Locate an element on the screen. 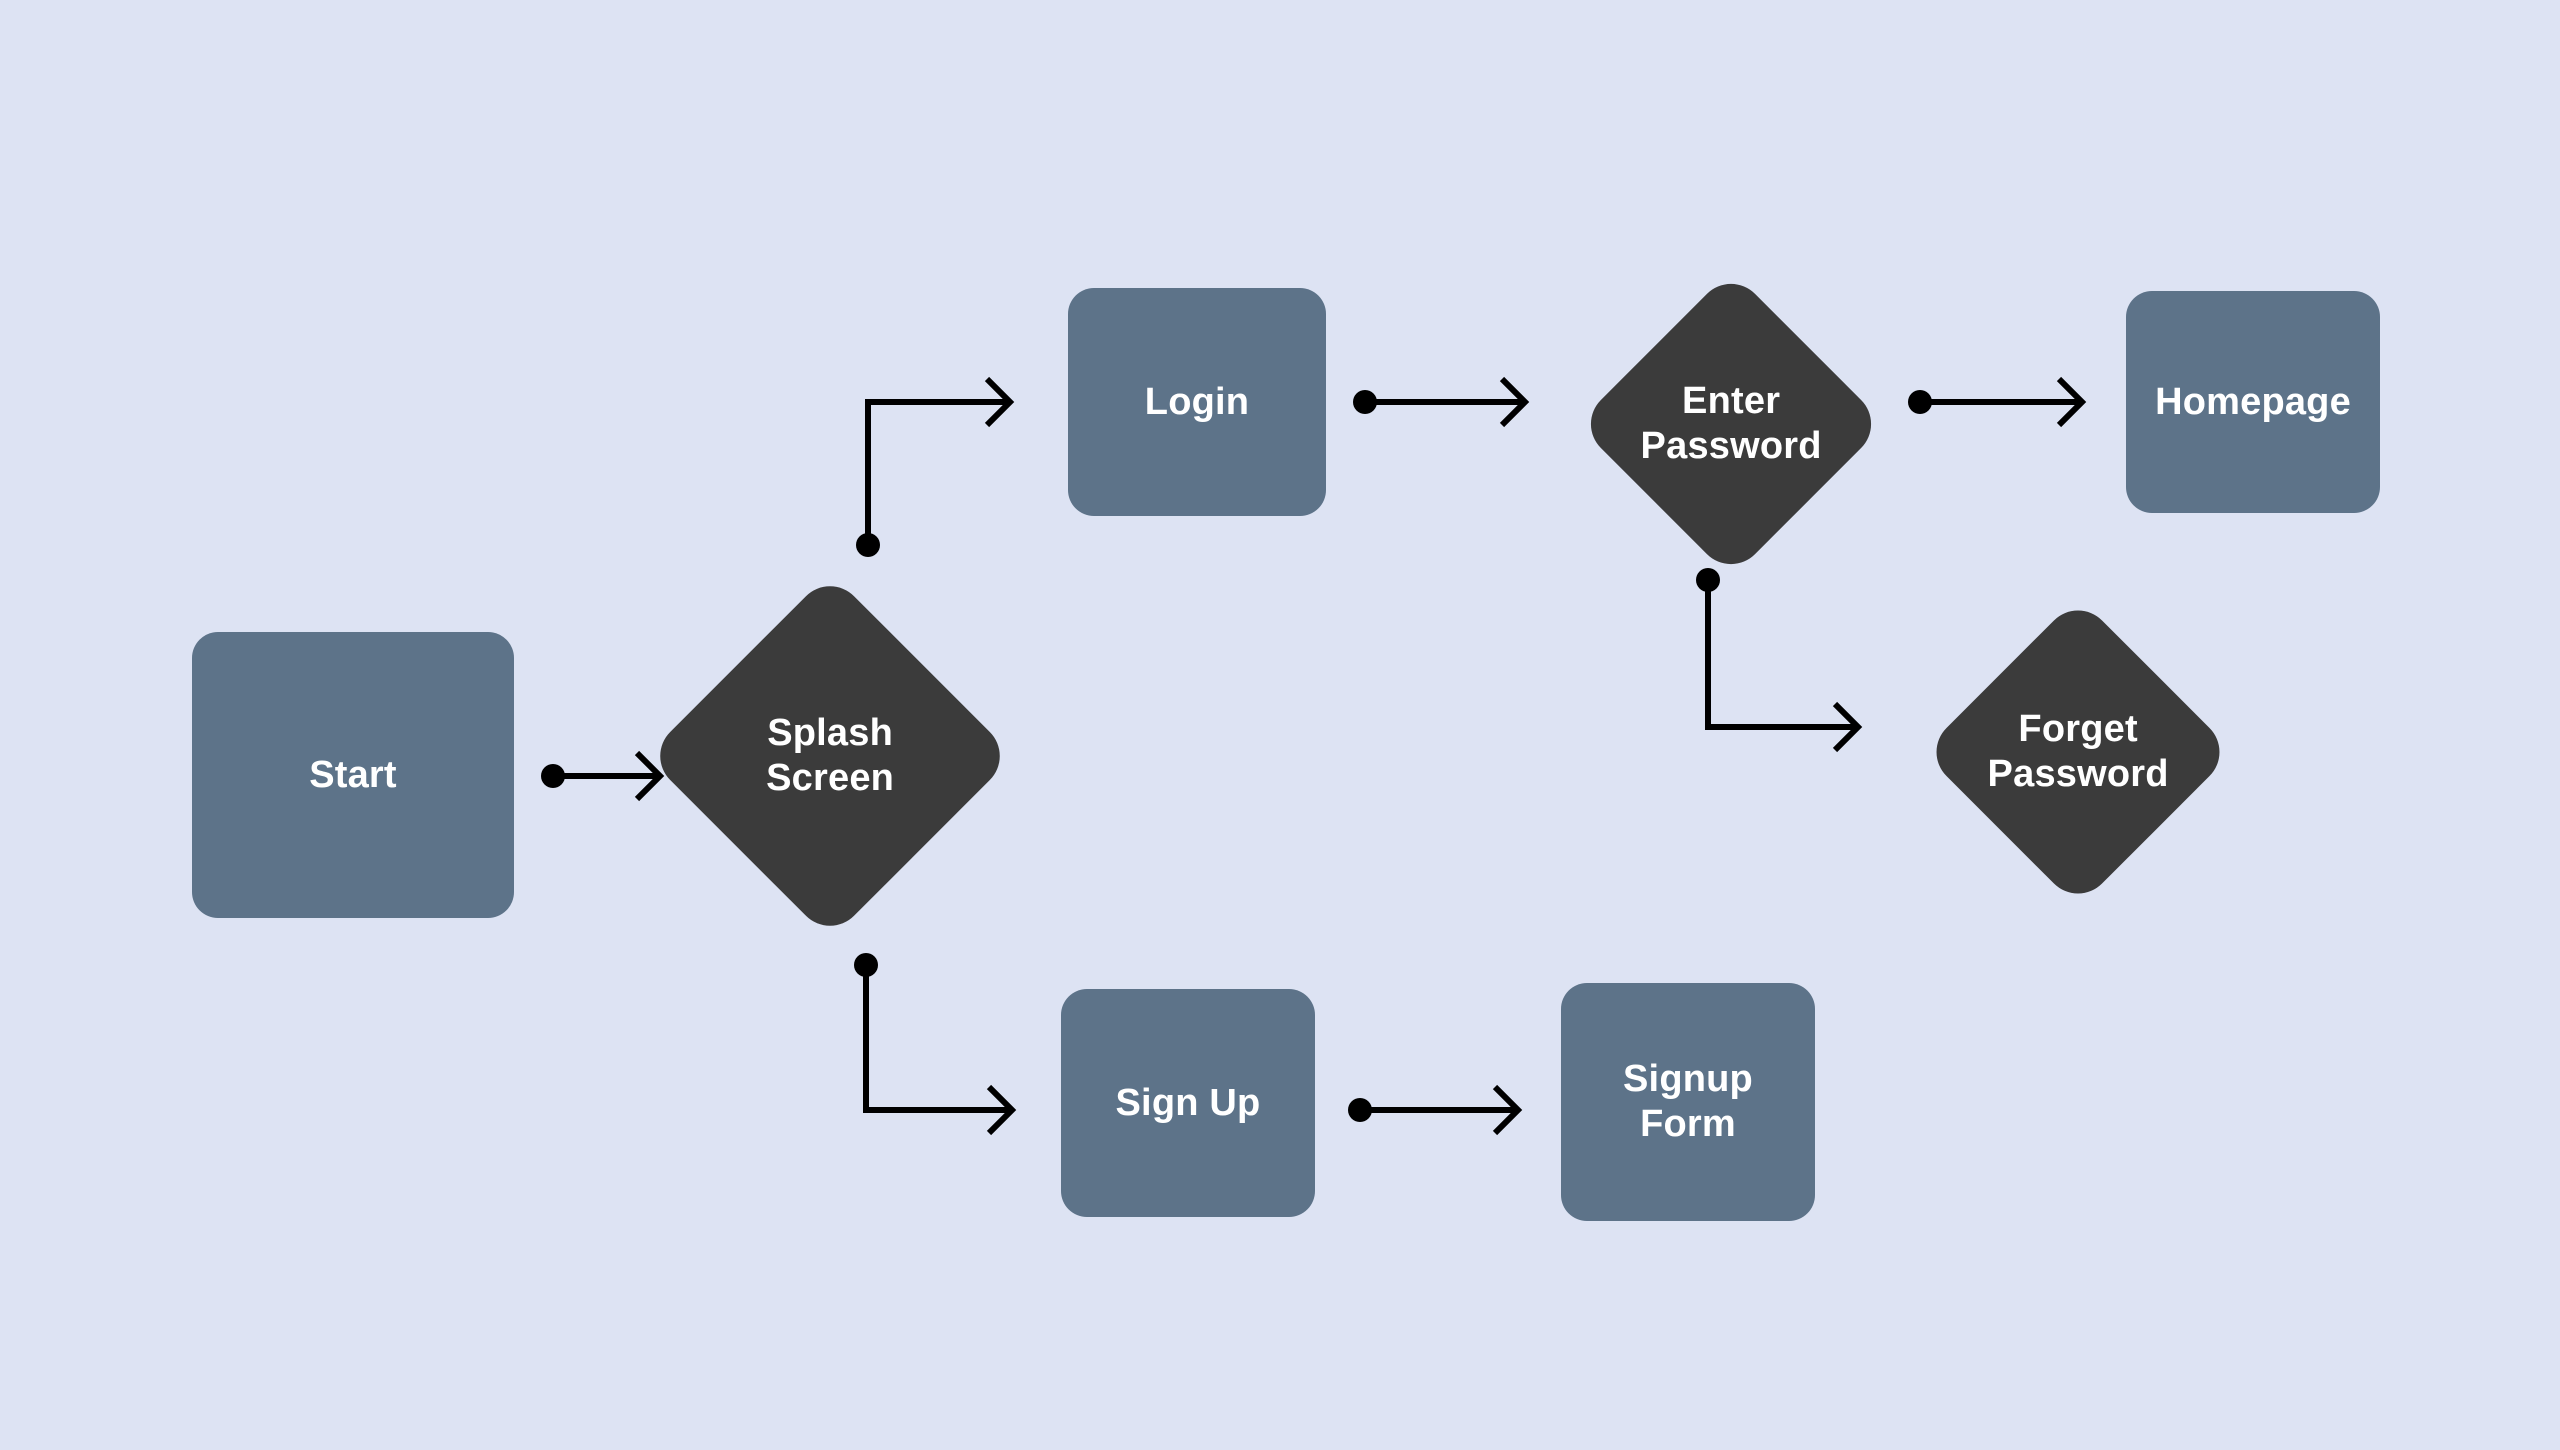 Image resolution: width=2560 pixels, height=1450 pixels. node-splash-screen-label: Splash Screen is located at coordinates (830, 755).